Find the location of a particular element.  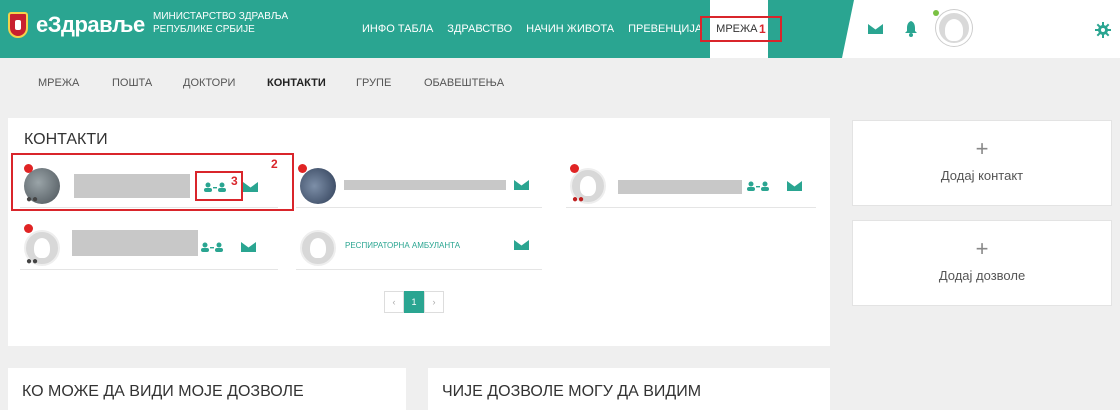

whose-i-see-panel: ЧИЈЕ ДОЗВОЛЕ МОГУ ДА ВИДИМ is located at coordinates (629, 389).